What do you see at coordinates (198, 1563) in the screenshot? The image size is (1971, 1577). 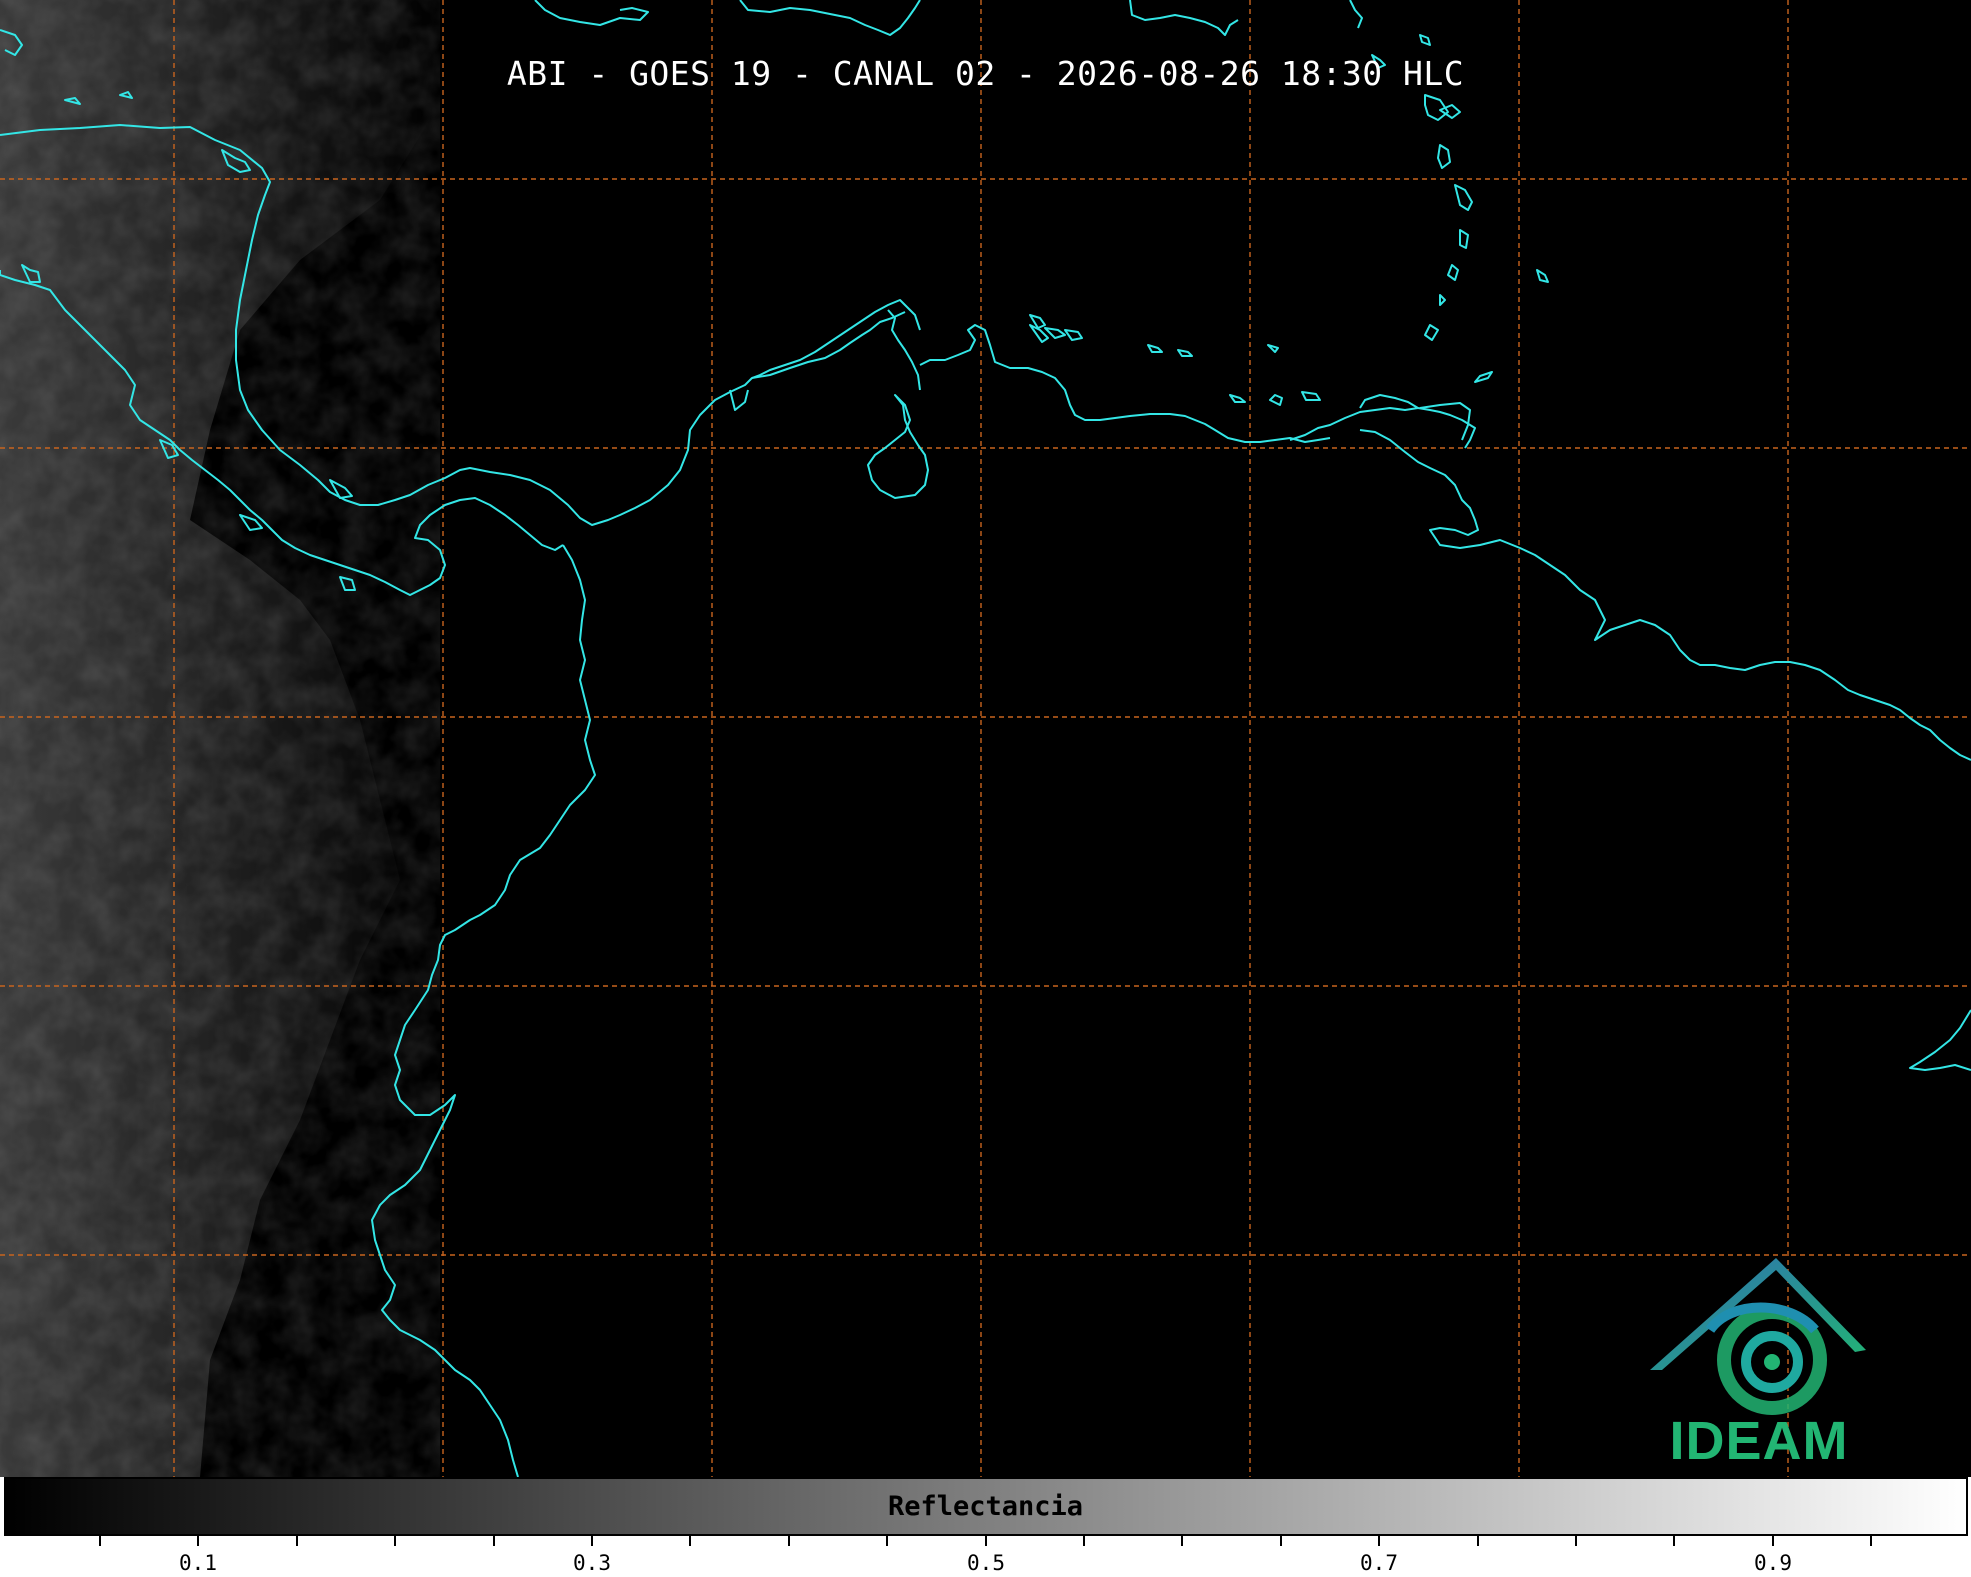 I see `colorbar-tick-label: 0.1` at bounding box center [198, 1563].